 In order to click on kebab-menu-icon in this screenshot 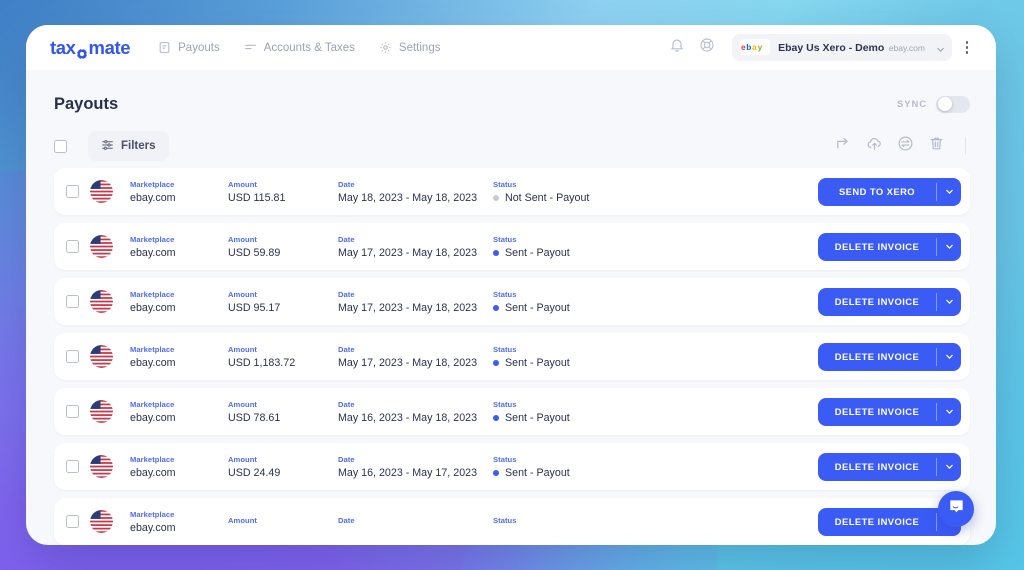, I will do `click(967, 47)`.